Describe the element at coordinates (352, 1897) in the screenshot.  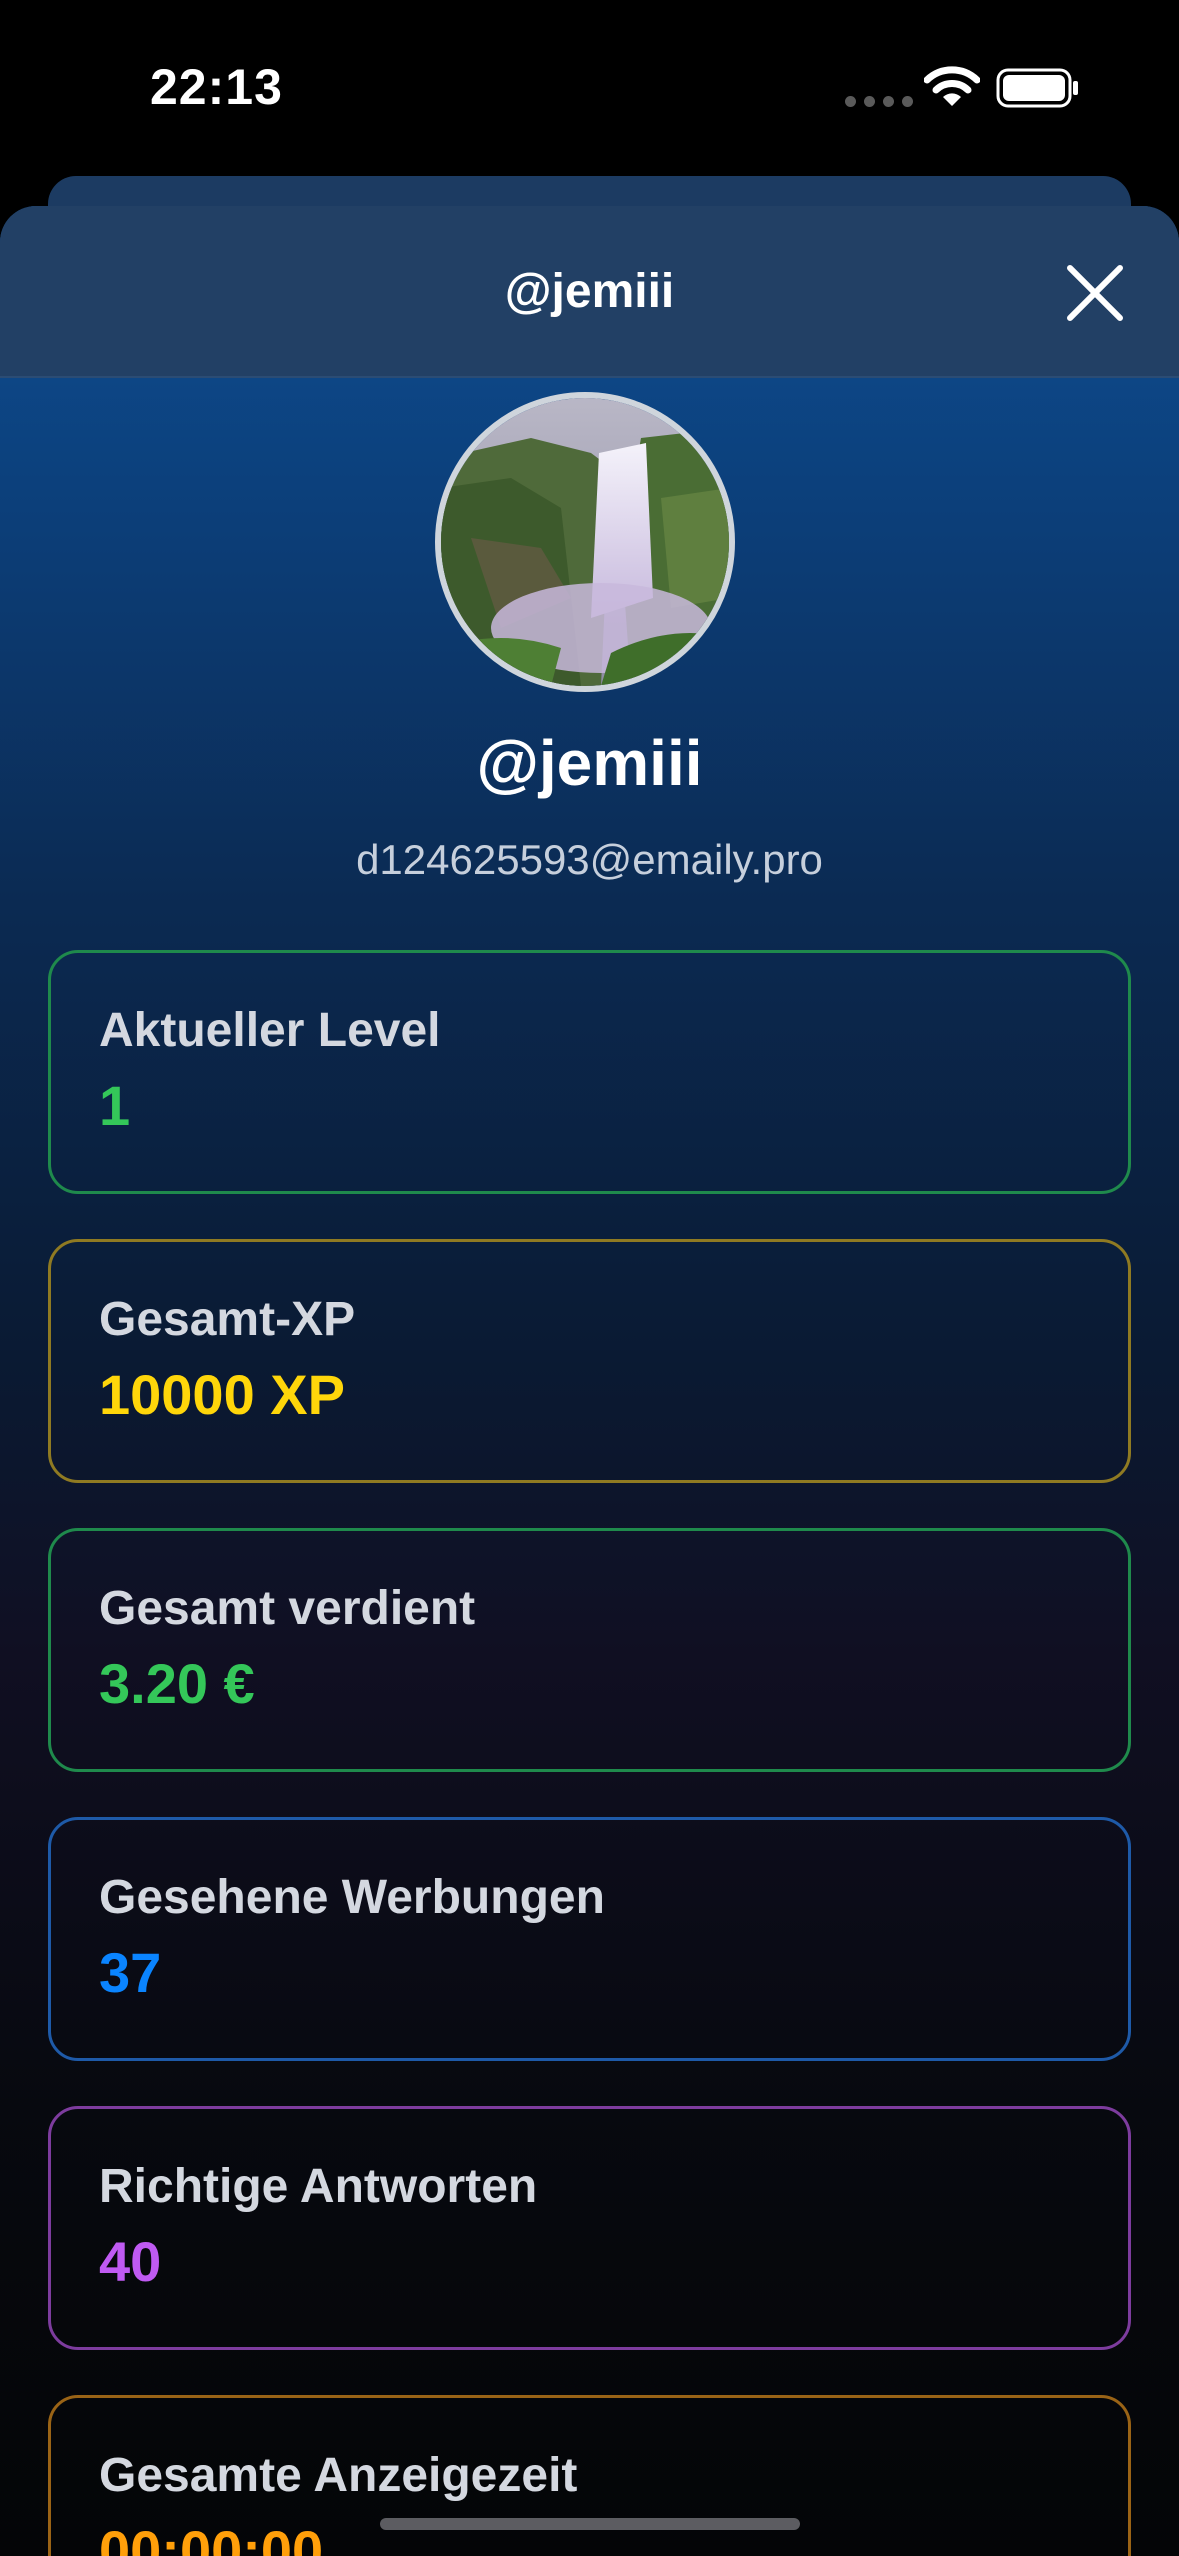
I see `stat-label: Gesehene Werbungen` at that location.